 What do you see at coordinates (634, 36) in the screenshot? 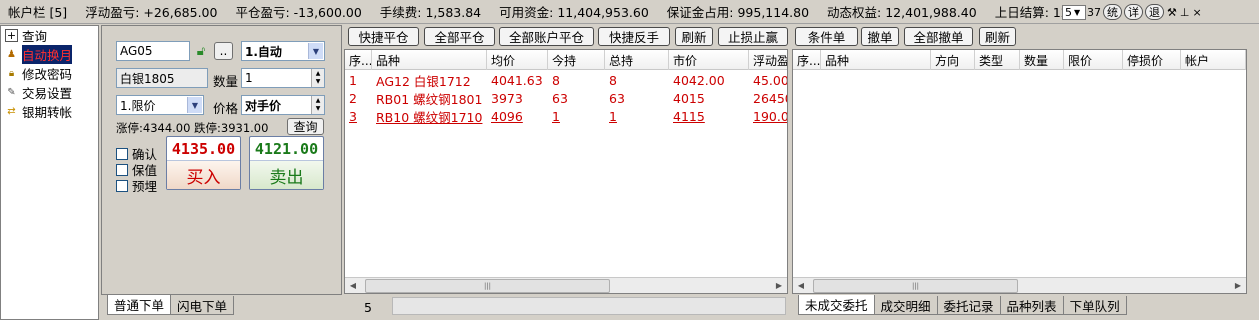
I see `quick-reverse-button: 快捷反手` at bounding box center [634, 36].